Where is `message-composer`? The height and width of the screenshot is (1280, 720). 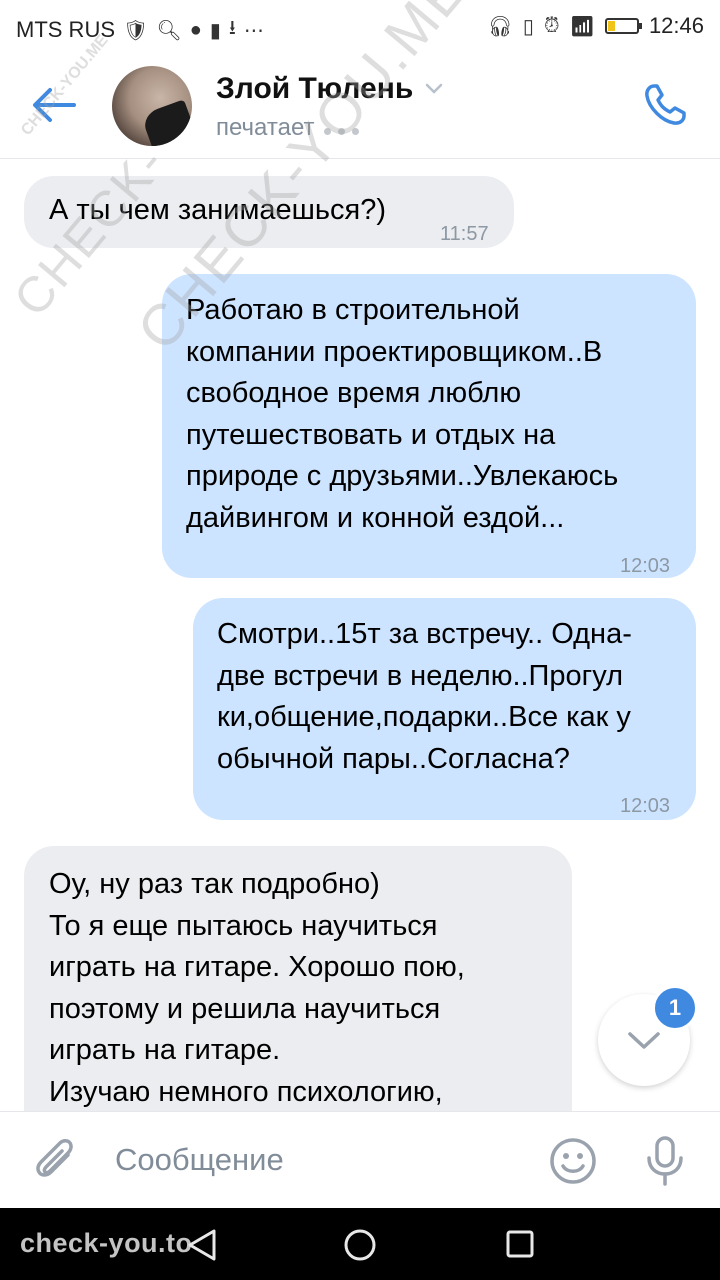
message-composer is located at coordinates (360, 1160).